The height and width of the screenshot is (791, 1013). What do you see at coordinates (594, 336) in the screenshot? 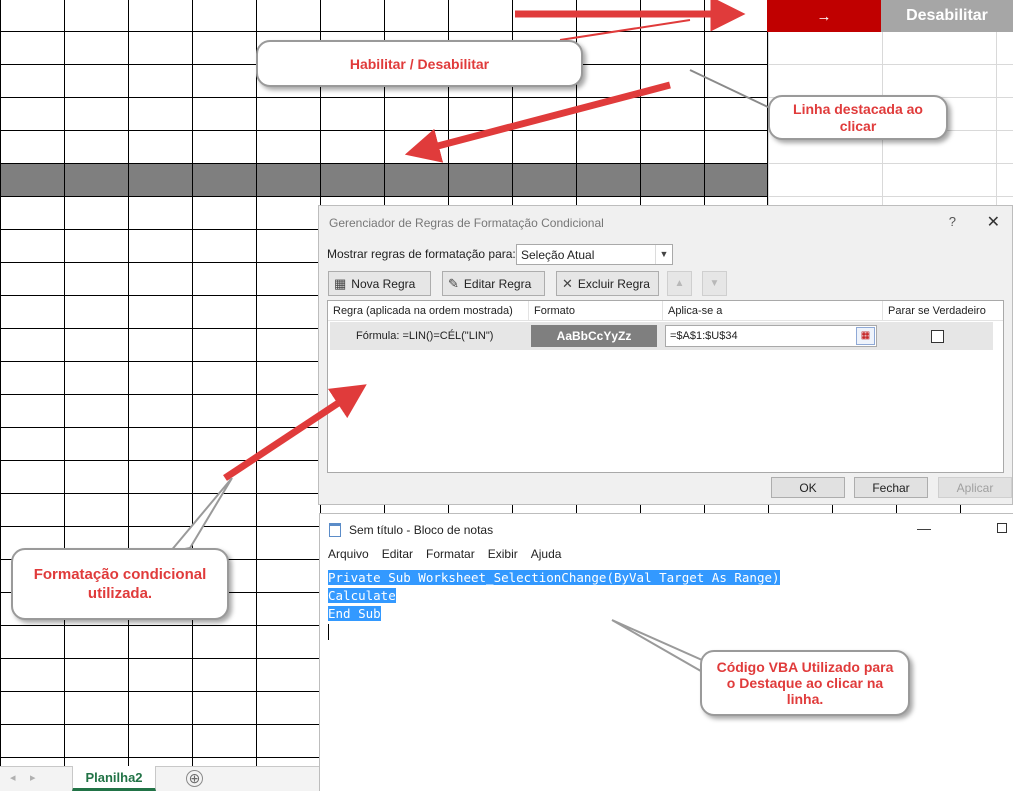
I see `rule-format-preview: AaBbCcYyZz` at bounding box center [594, 336].